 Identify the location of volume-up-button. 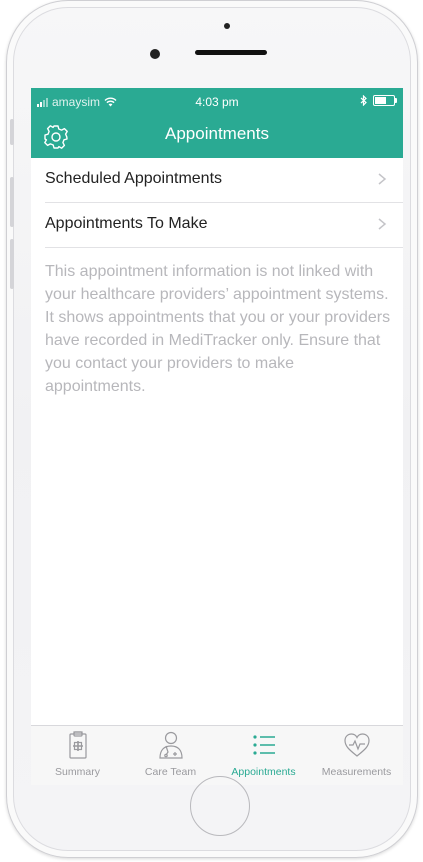
(12, 202).